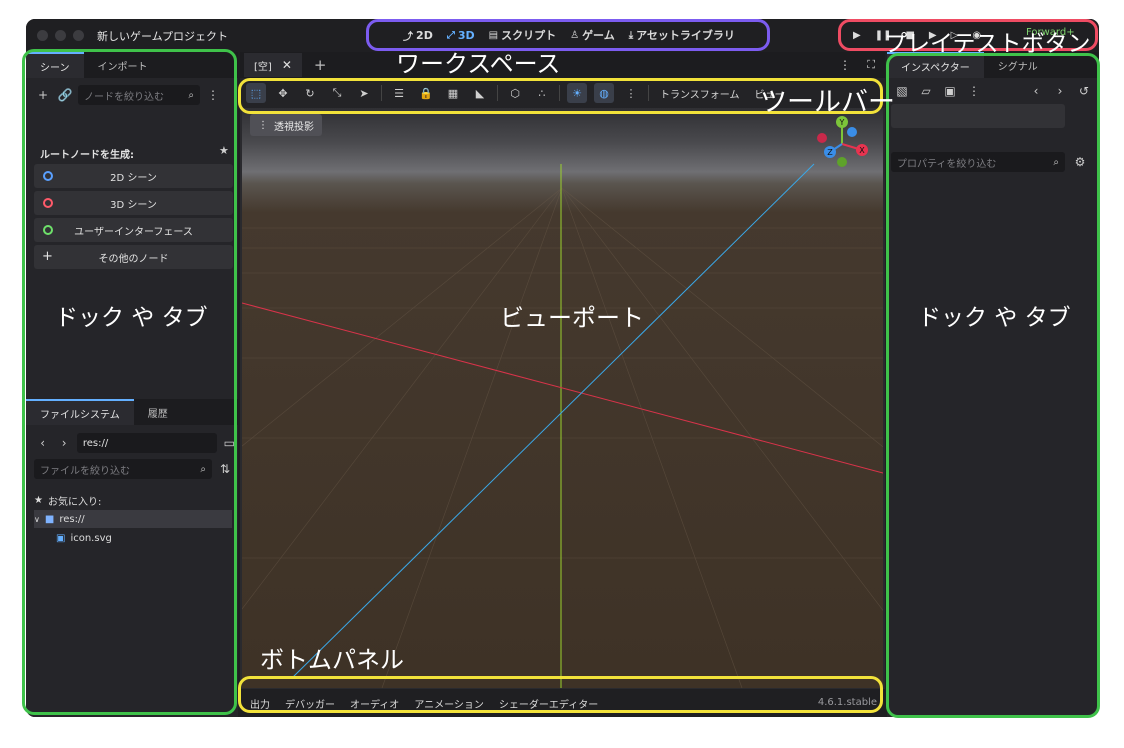 The height and width of the screenshot is (748, 1124). I want to click on pointer-icon: ➤, so click(364, 93).